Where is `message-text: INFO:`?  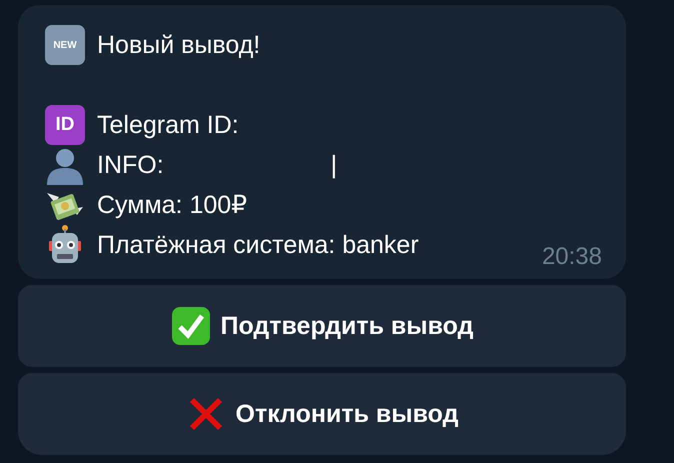
message-text: INFO: is located at coordinates (130, 165).